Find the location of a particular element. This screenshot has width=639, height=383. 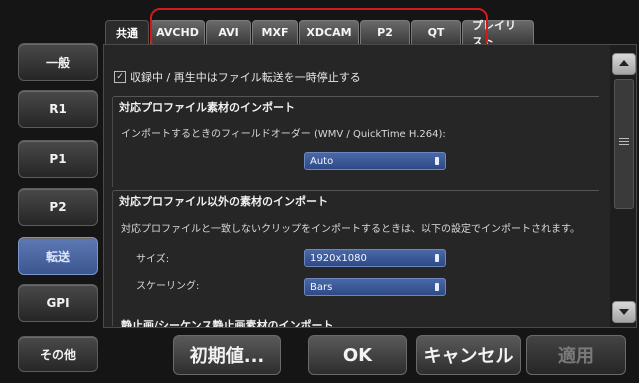

tab-label: AVCHD is located at coordinates (177, 32).